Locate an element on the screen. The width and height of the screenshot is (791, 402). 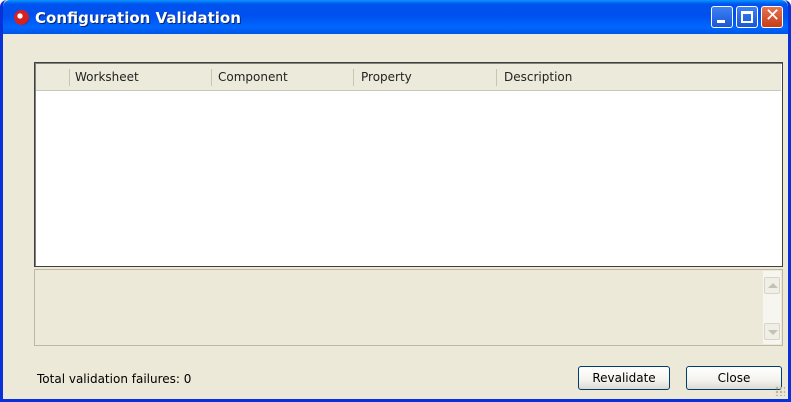
chevron-down-icon is located at coordinates (773, 332).